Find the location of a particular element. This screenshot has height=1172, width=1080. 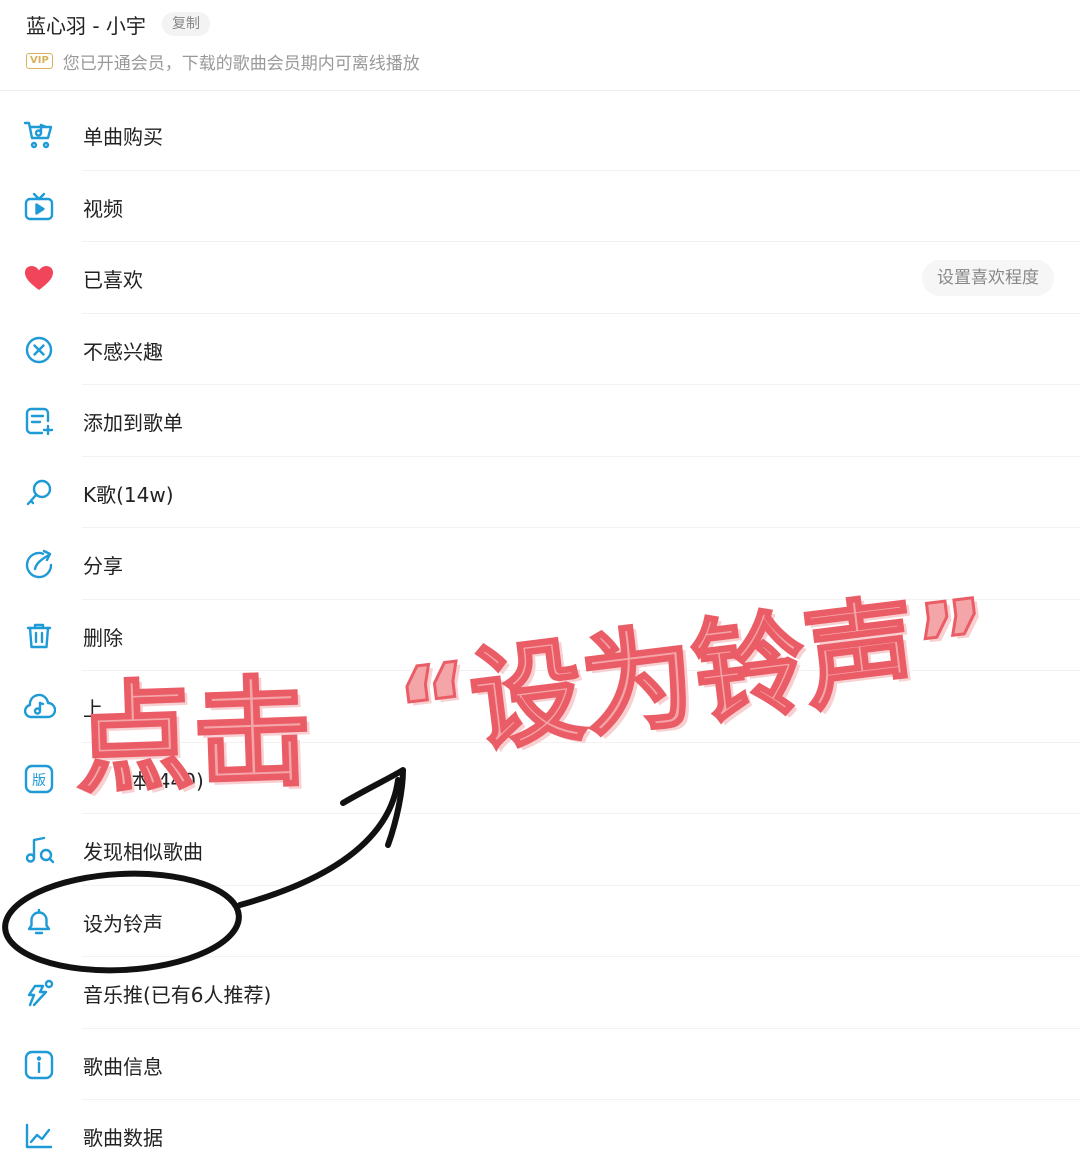

menu-item-label: 不感兴趣 is located at coordinates (123, 351).